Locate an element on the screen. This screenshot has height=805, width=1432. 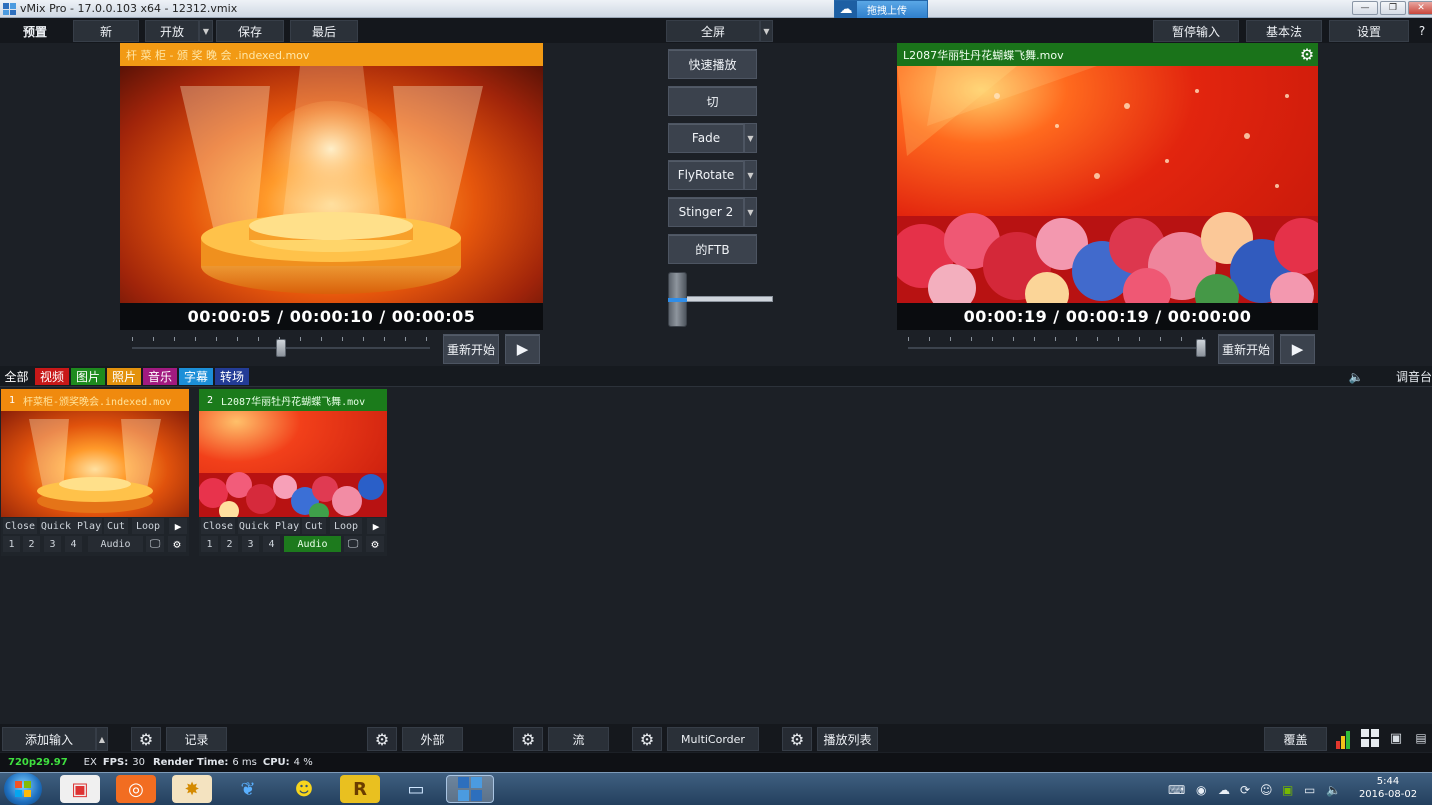
taskbar-clock: 5:44 2016-08-02 is located at coordinates (1388, 789).